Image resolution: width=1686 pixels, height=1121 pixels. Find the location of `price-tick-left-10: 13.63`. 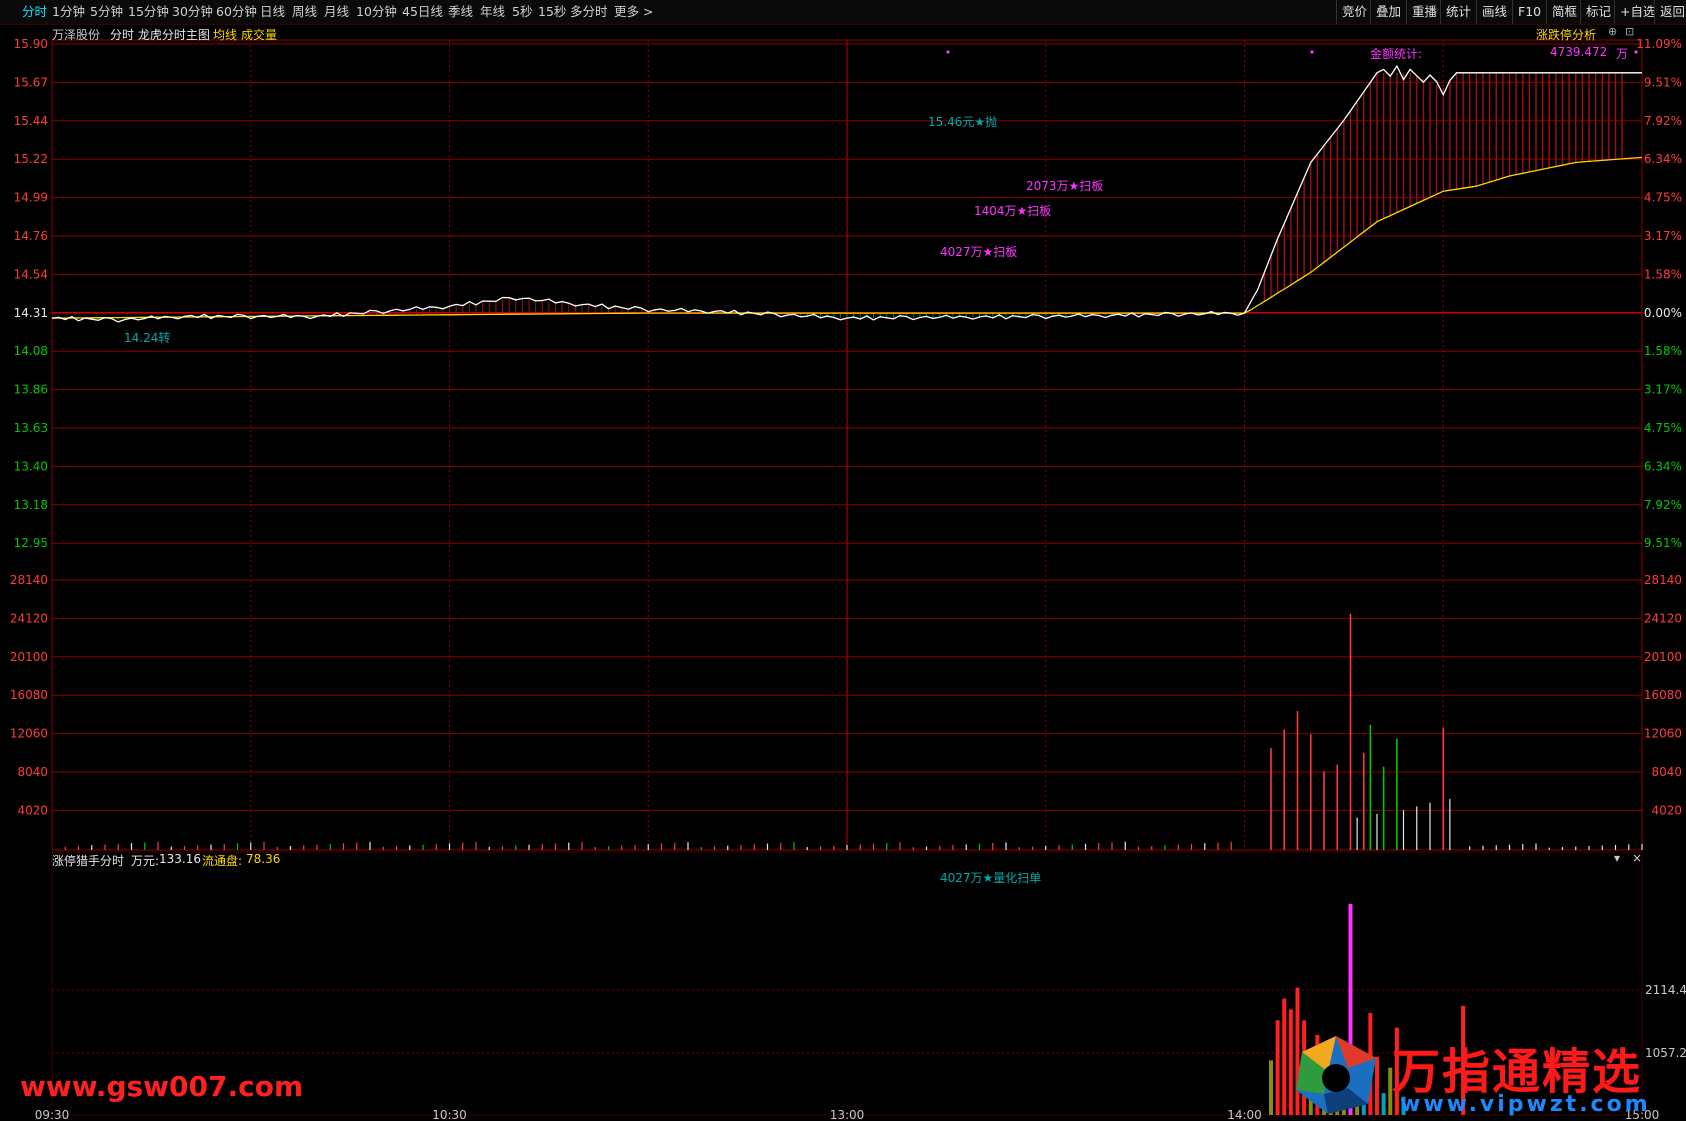

price-tick-left-10: 13.63 is located at coordinates (31, 428).